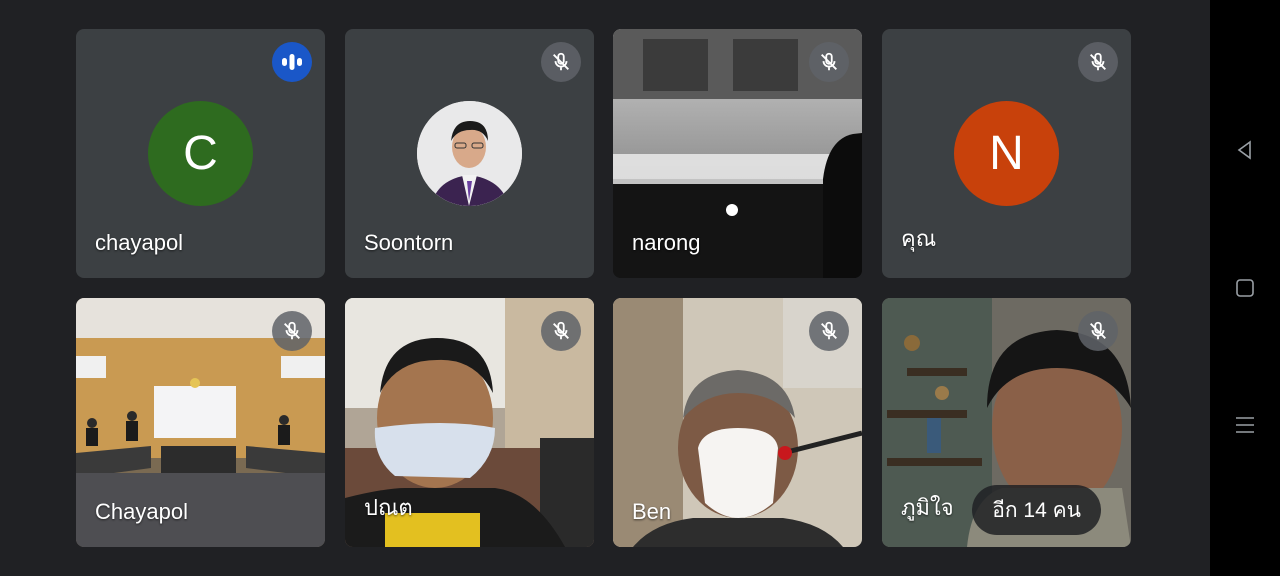 The width and height of the screenshot is (1280, 576). What do you see at coordinates (919, 238) in the screenshot?
I see `participant-name: คุณ` at bounding box center [919, 238].